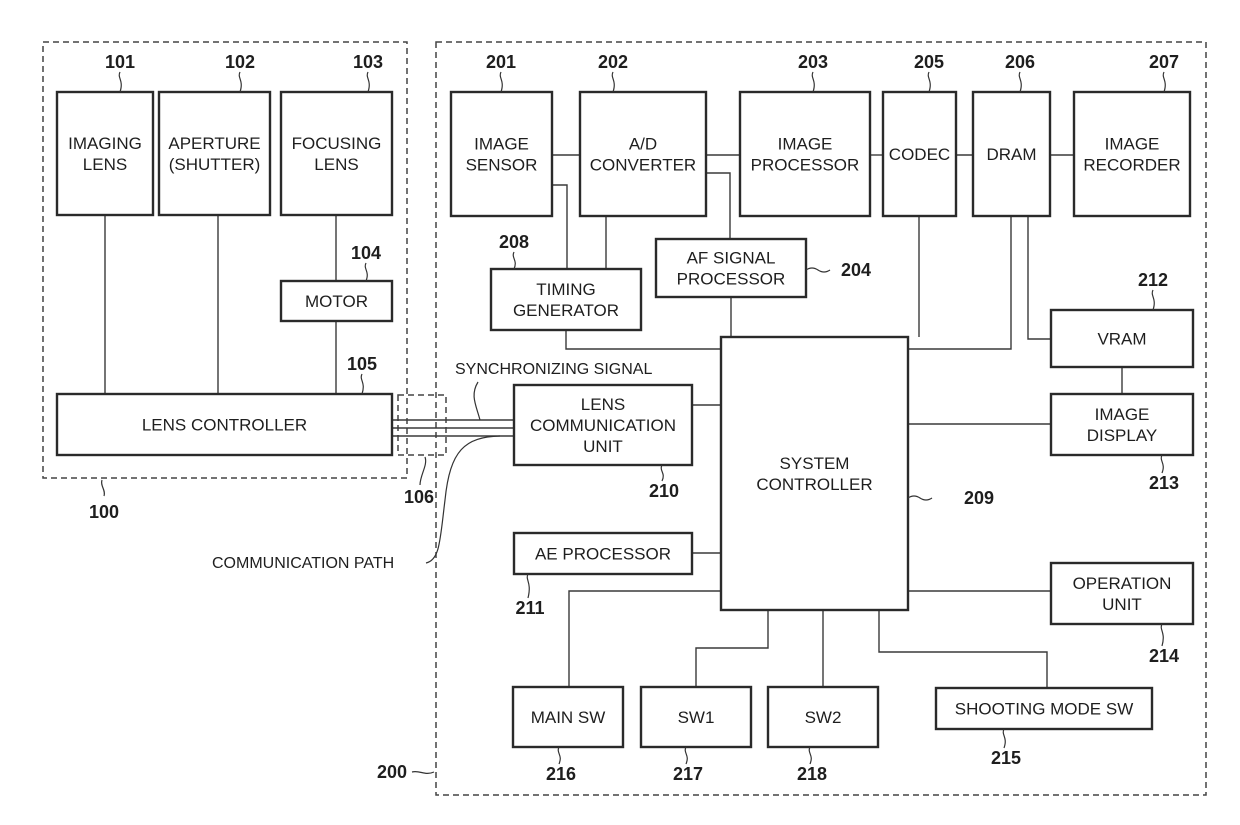  What do you see at coordinates (477, 401) in the screenshot?
I see `sync-signal-leader` at bounding box center [477, 401].